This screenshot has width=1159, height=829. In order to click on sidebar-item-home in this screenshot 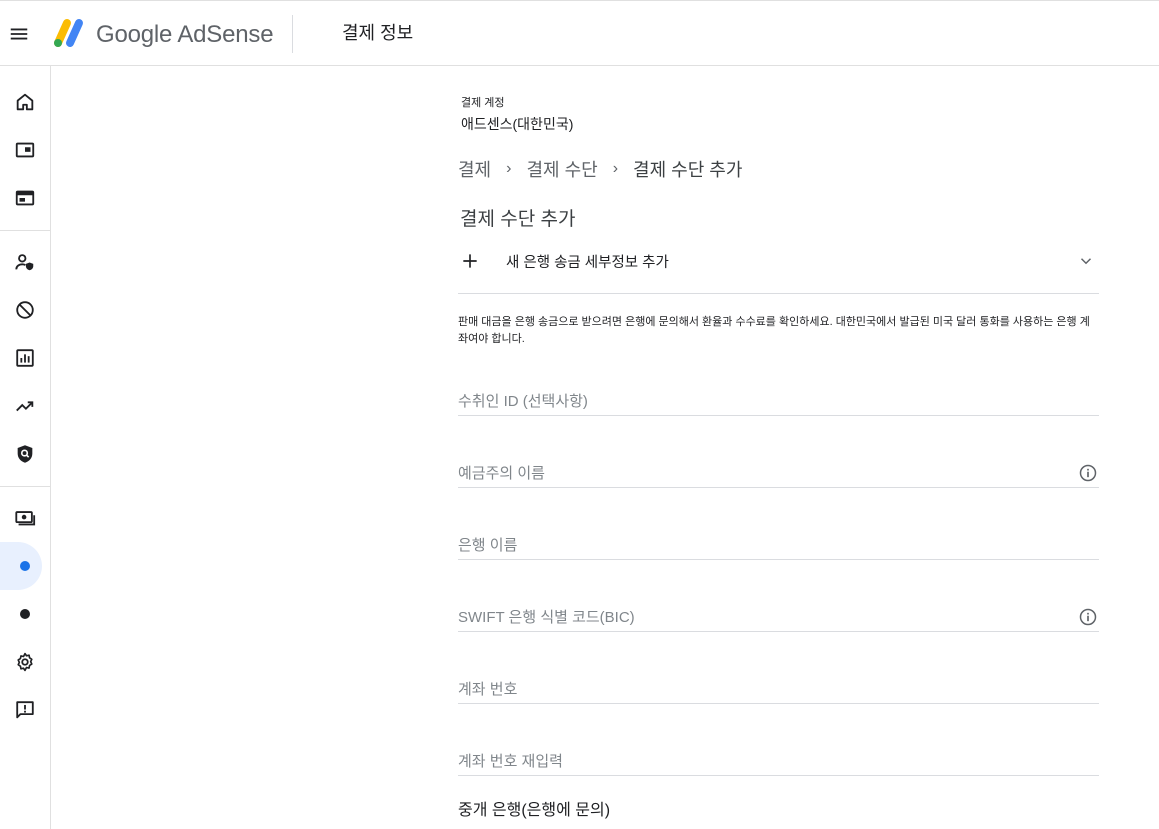, I will do `click(25, 102)`.